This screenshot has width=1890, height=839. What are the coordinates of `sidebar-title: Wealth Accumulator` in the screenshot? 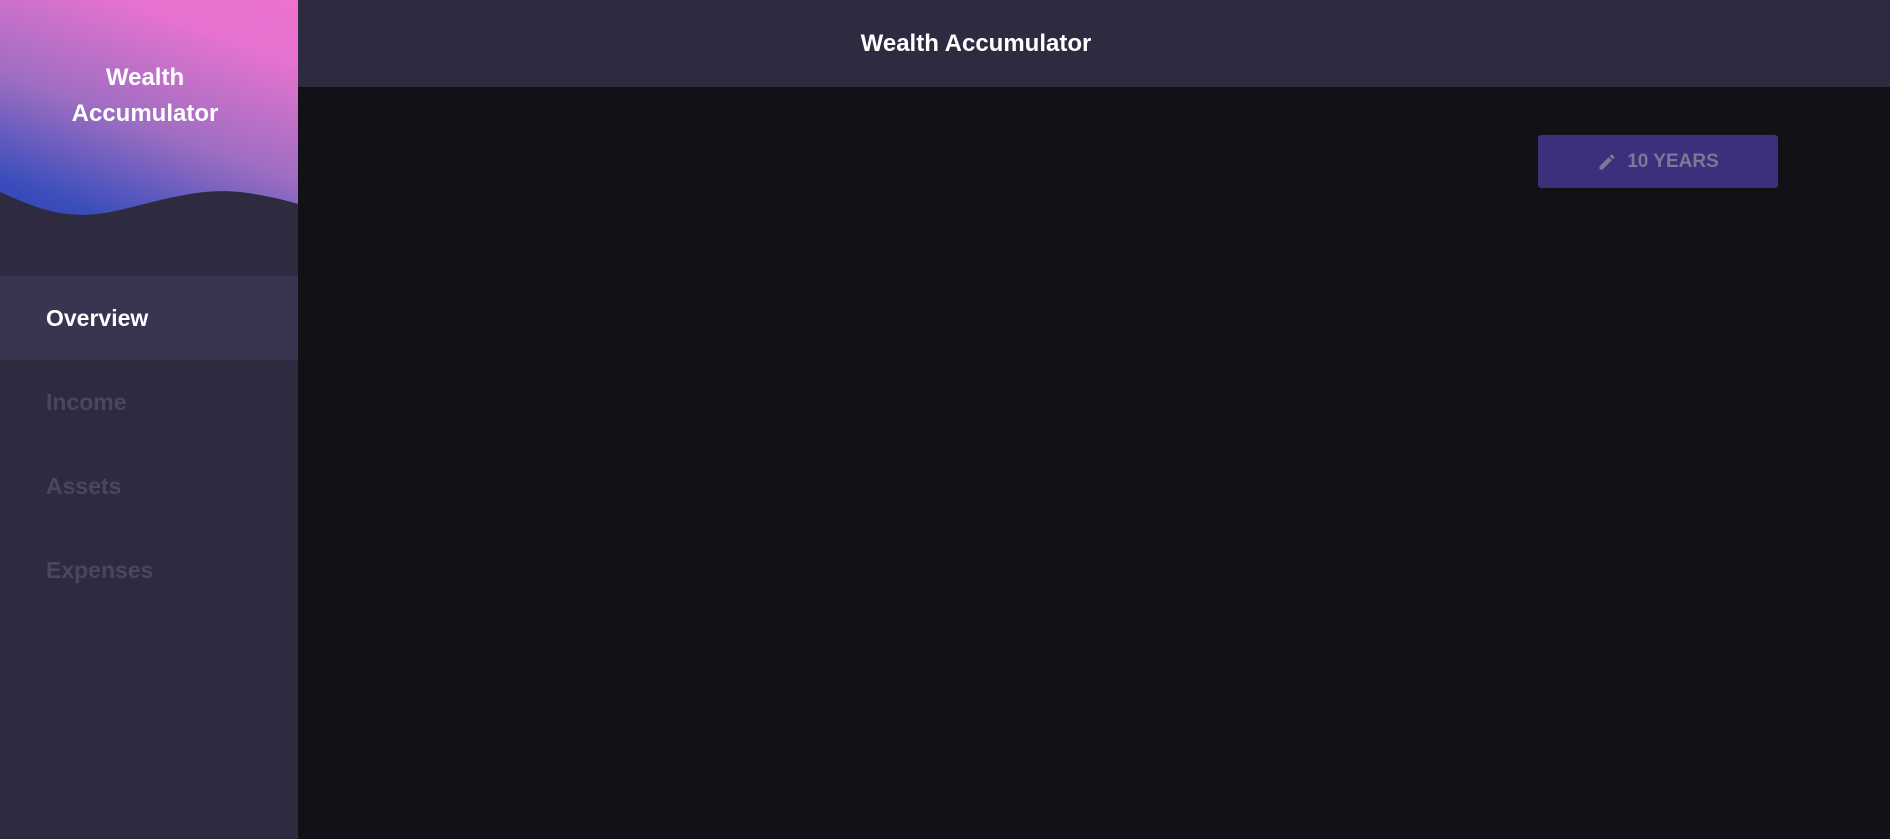 It's located at (145, 96).